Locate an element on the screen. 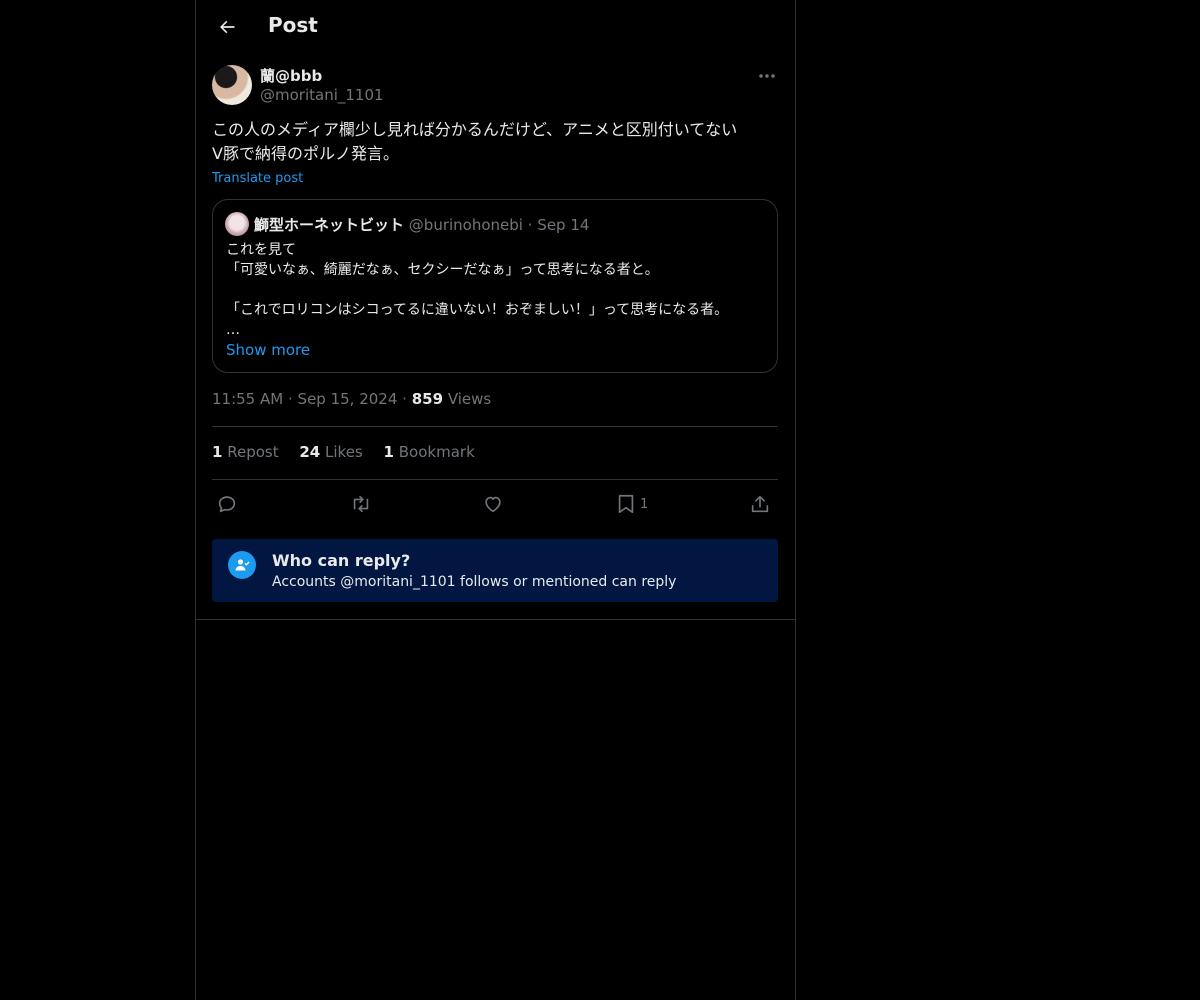 This screenshot has height=1000, width=1200. more-icon is located at coordinates (767, 76).